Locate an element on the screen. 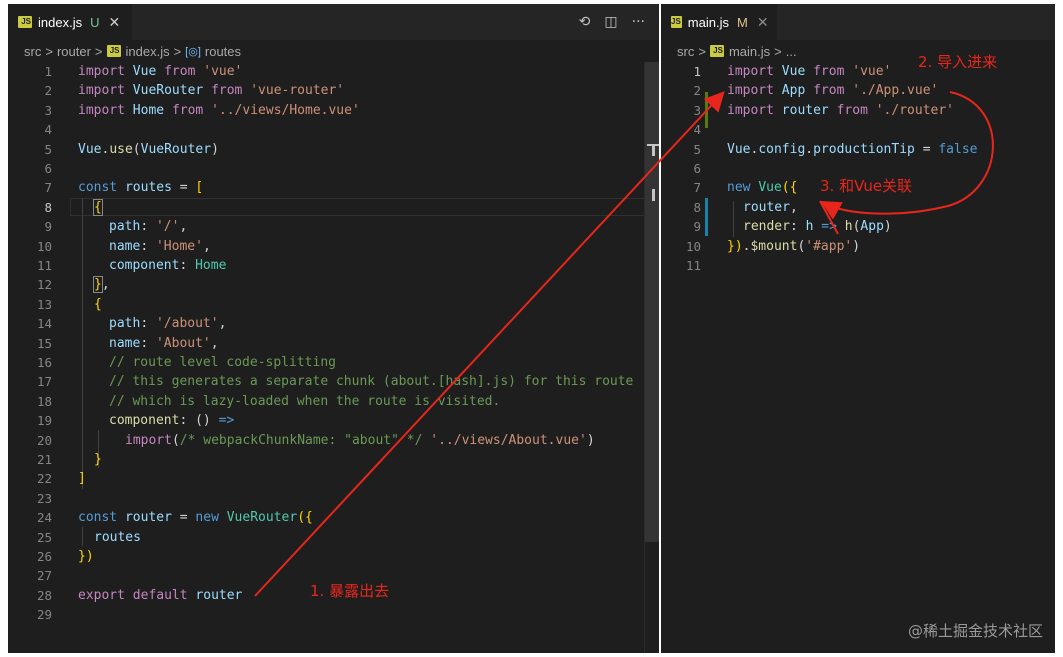  line-number-row: 11 is located at coordinates (858, 265).